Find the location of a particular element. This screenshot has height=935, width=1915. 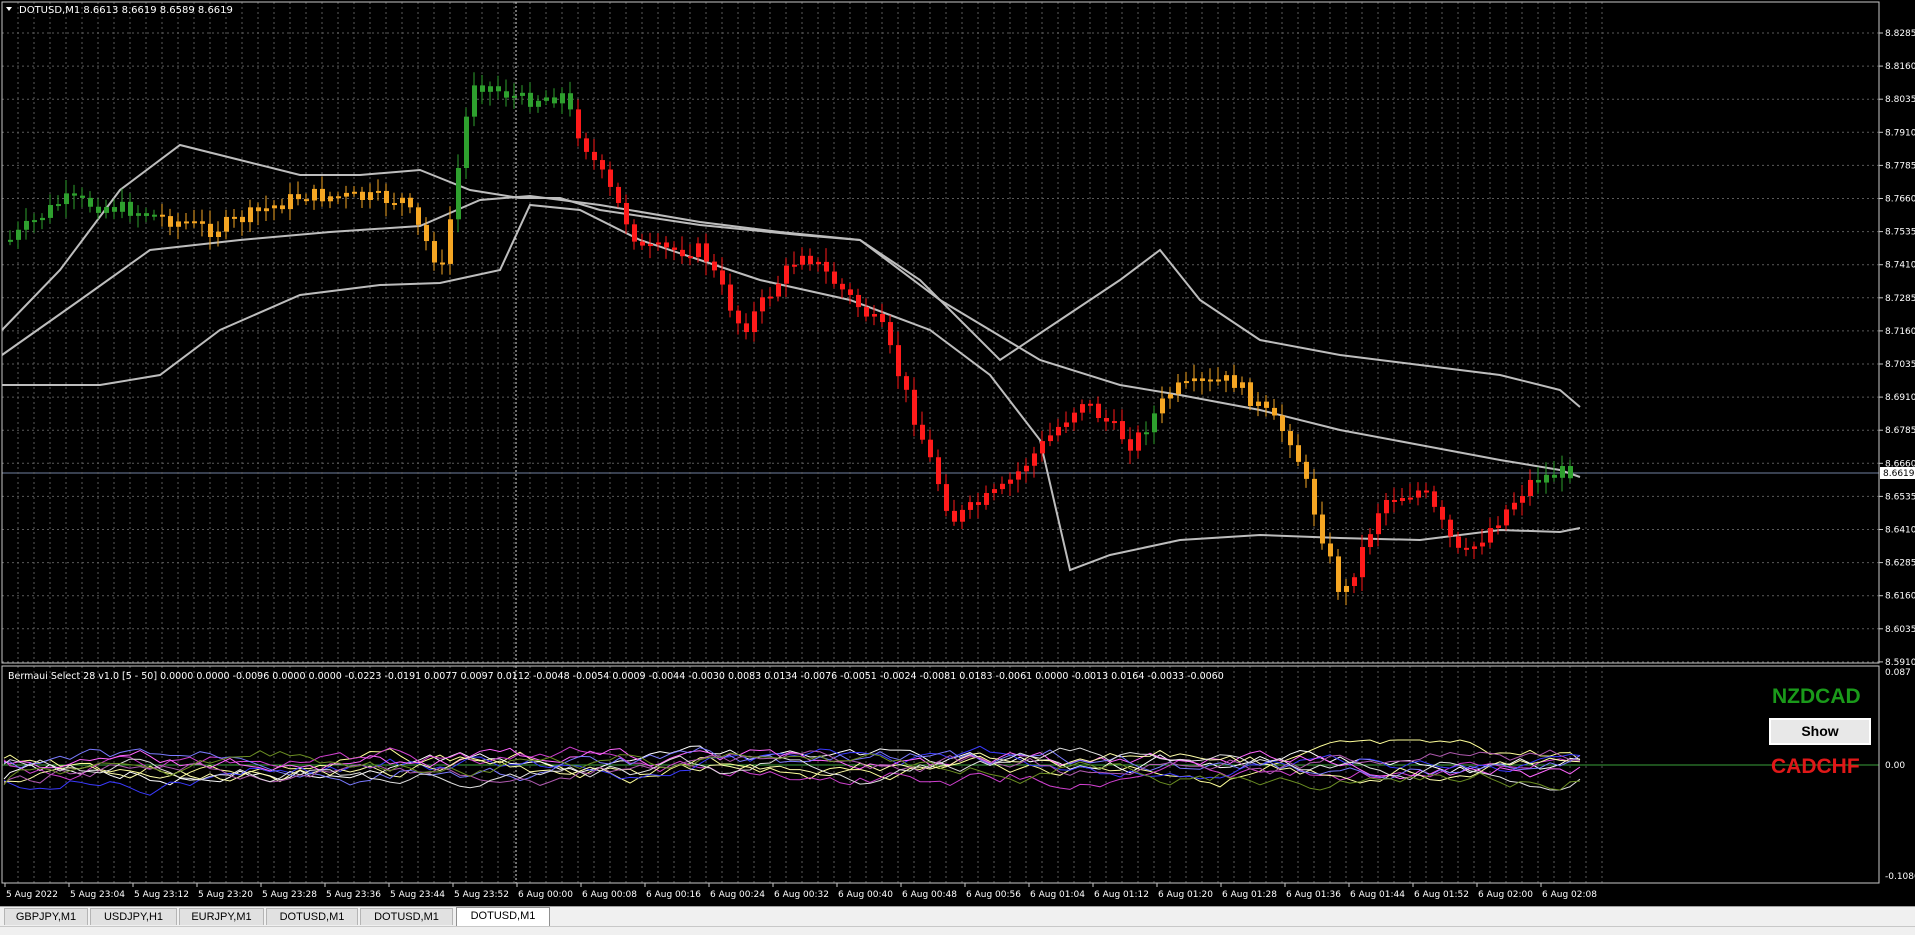

indicator-scale-label: 0.087 is located at coordinates (1898, 673).